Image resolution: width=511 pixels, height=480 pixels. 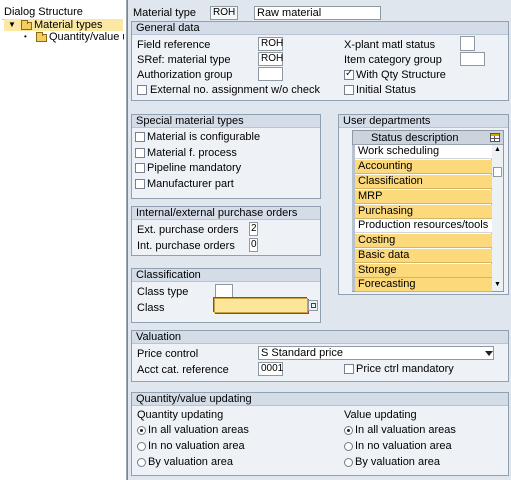 I want to click on value-radio-none-label: In no valuation area, so click(x=403, y=446).